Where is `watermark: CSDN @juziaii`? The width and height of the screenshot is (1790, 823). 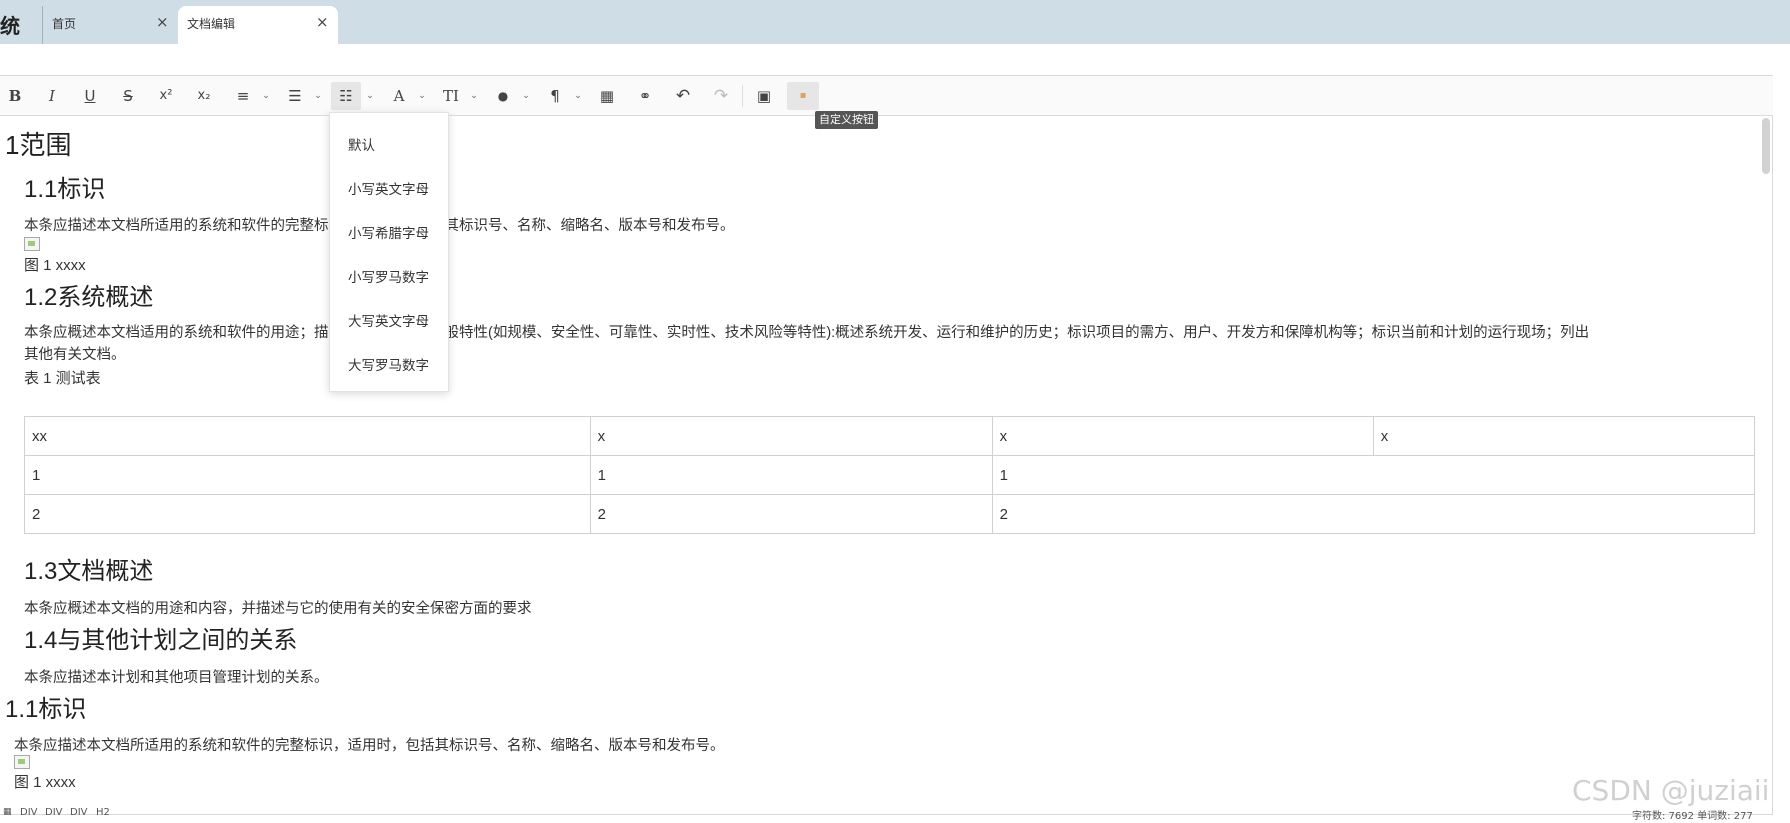
watermark: CSDN @juziaii is located at coordinates (1671, 790).